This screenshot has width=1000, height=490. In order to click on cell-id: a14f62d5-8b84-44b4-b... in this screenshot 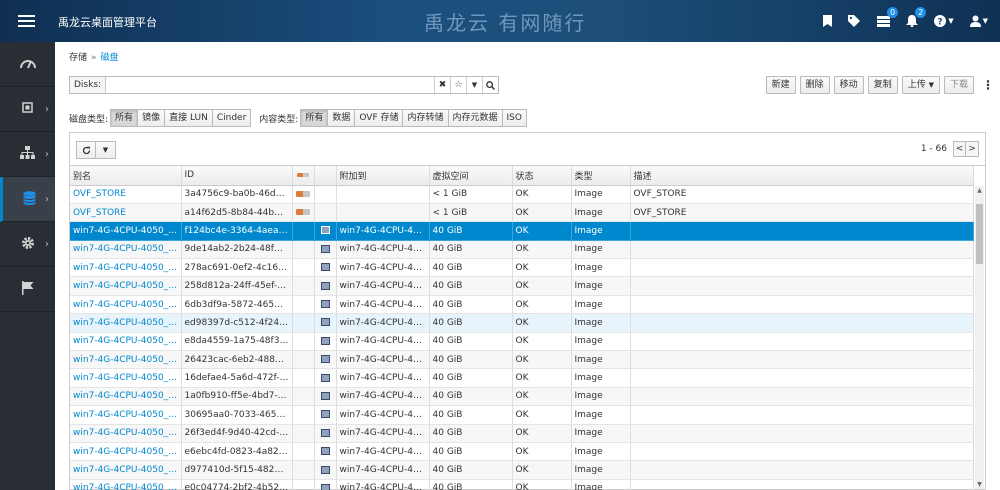, I will do `click(237, 213)`.